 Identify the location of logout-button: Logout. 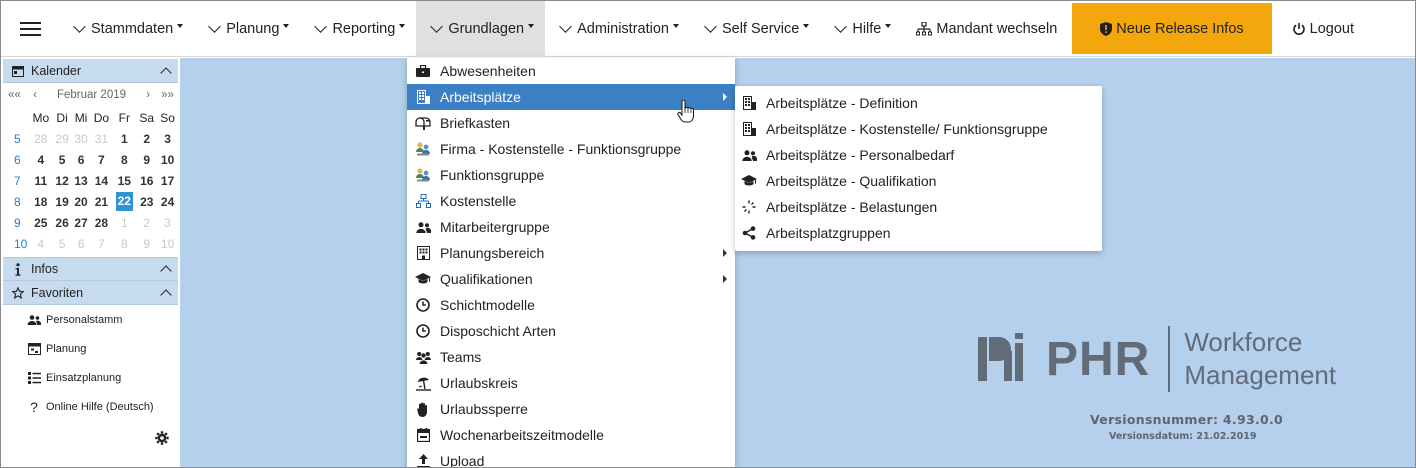
(1321, 29).